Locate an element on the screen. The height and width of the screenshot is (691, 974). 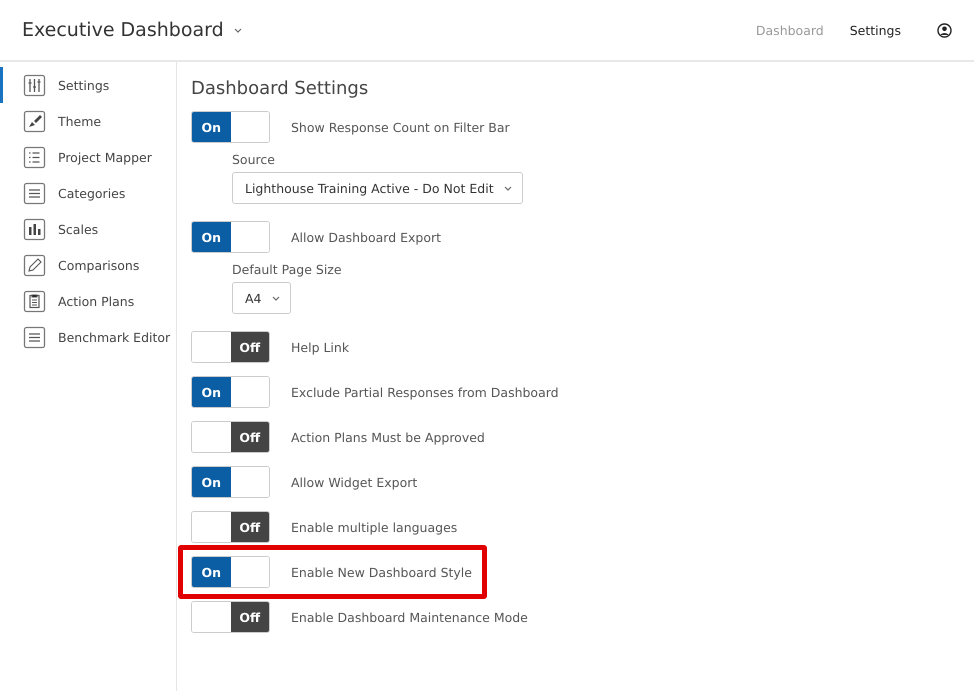
paintbrush-icon is located at coordinates (34, 121).